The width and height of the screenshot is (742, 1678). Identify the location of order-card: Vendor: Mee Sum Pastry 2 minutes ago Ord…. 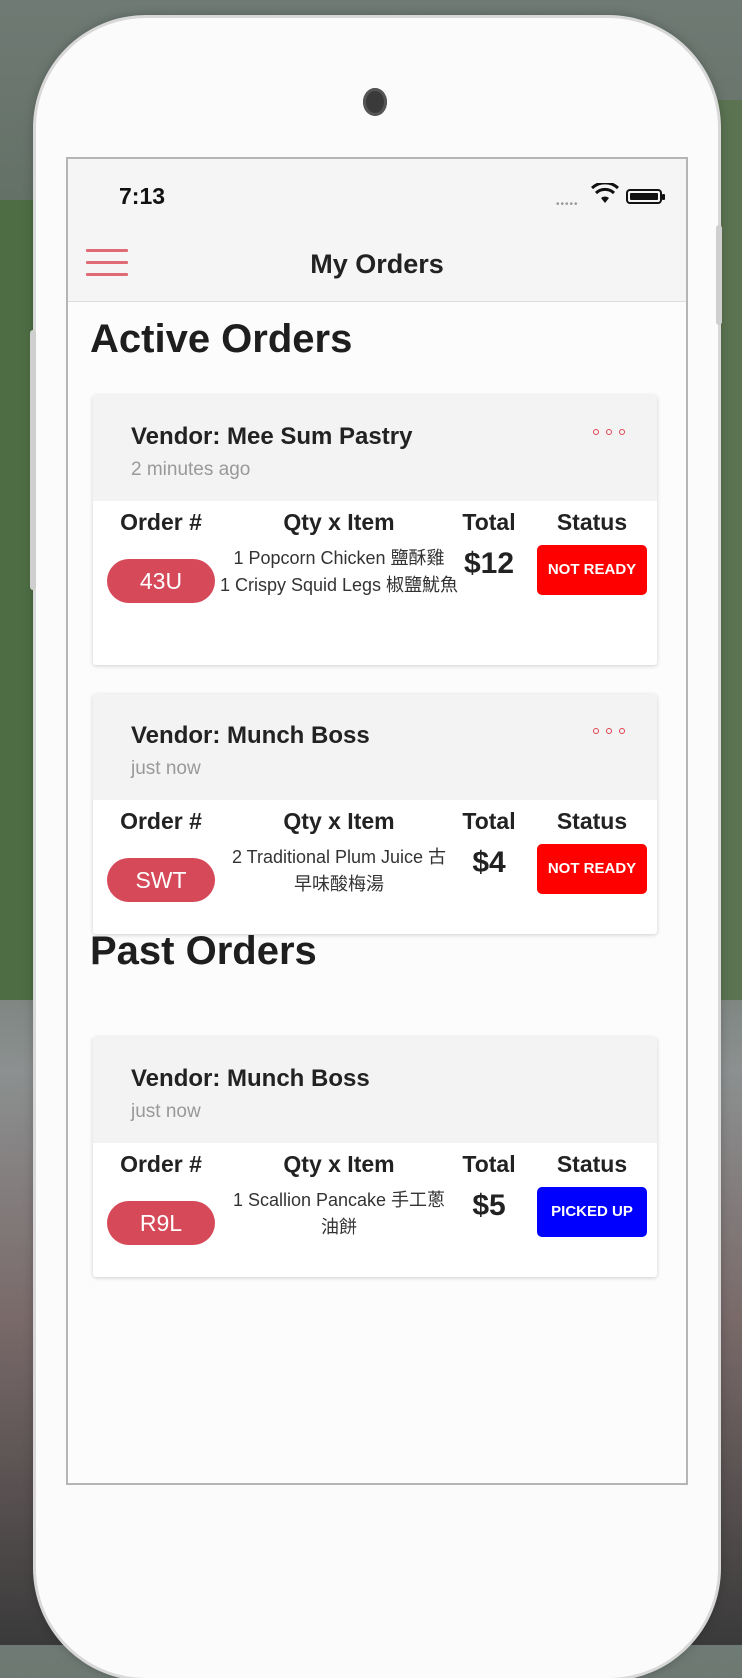
(375, 530).